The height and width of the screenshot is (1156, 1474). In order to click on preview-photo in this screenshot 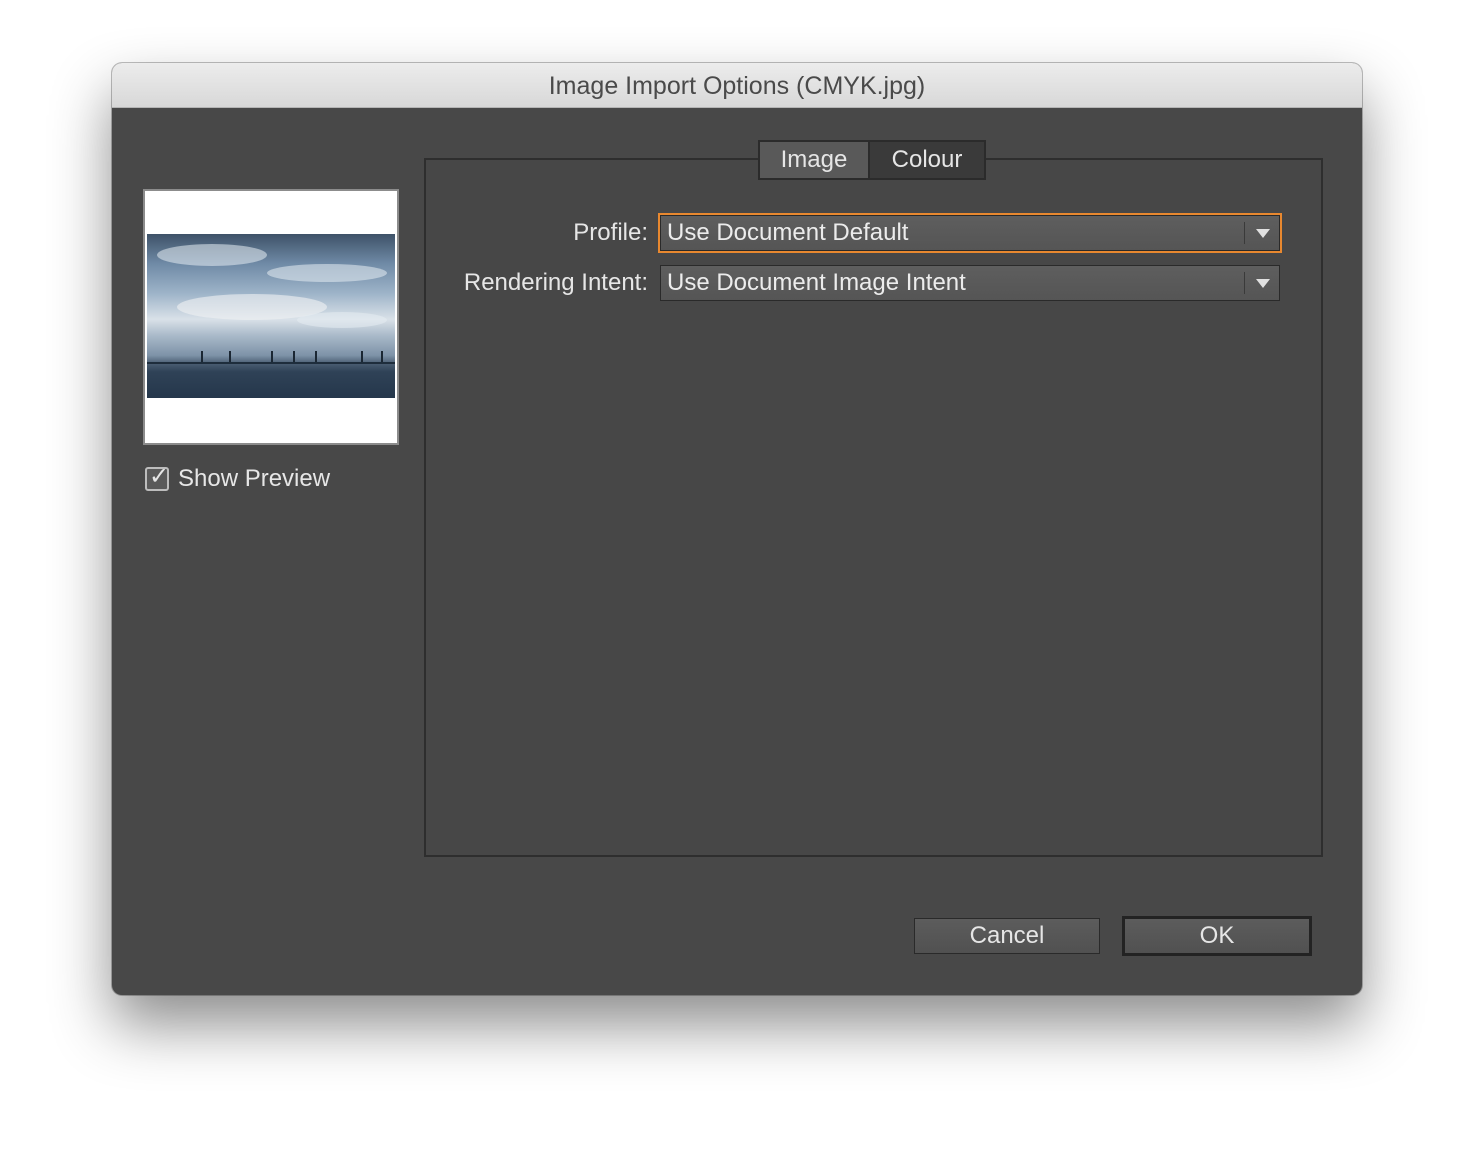, I will do `click(271, 316)`.